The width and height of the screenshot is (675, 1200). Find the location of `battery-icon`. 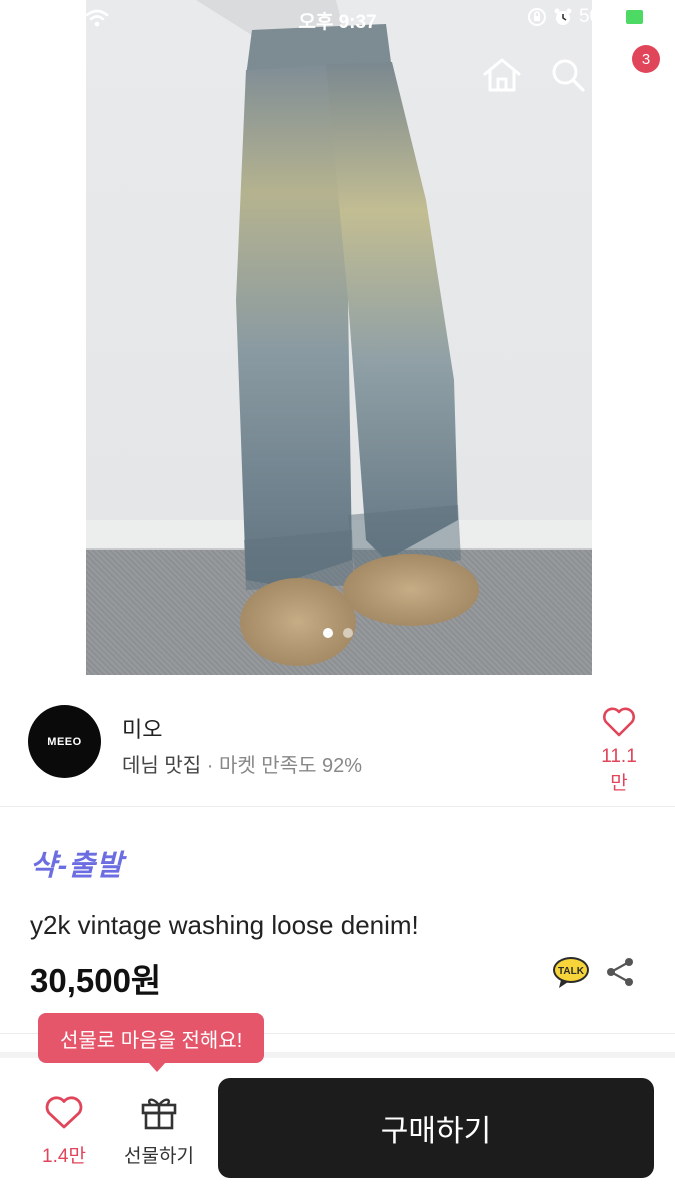

battery-icon is located at coordinates (644, 17).